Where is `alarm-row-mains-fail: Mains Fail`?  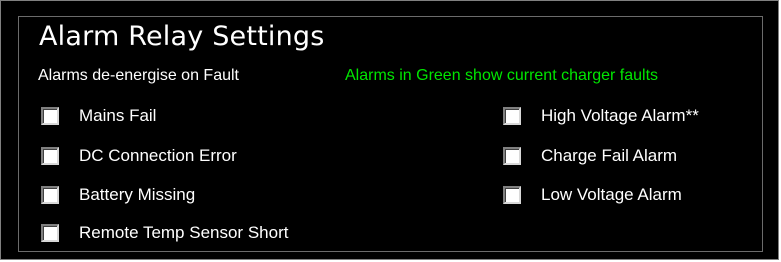
alarm-row-mains-fail: Mains Fail is located at coordinates (98, 116).